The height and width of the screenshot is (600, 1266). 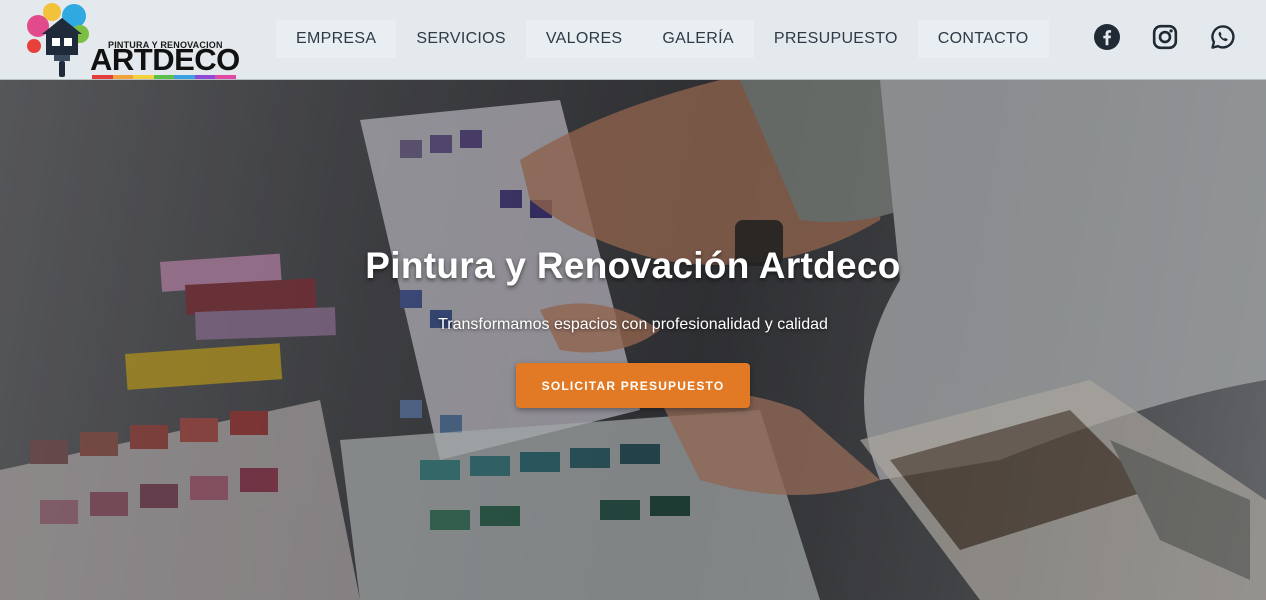 I want to click on nav-item-valores: VALORES, so click(x=584, y=39).